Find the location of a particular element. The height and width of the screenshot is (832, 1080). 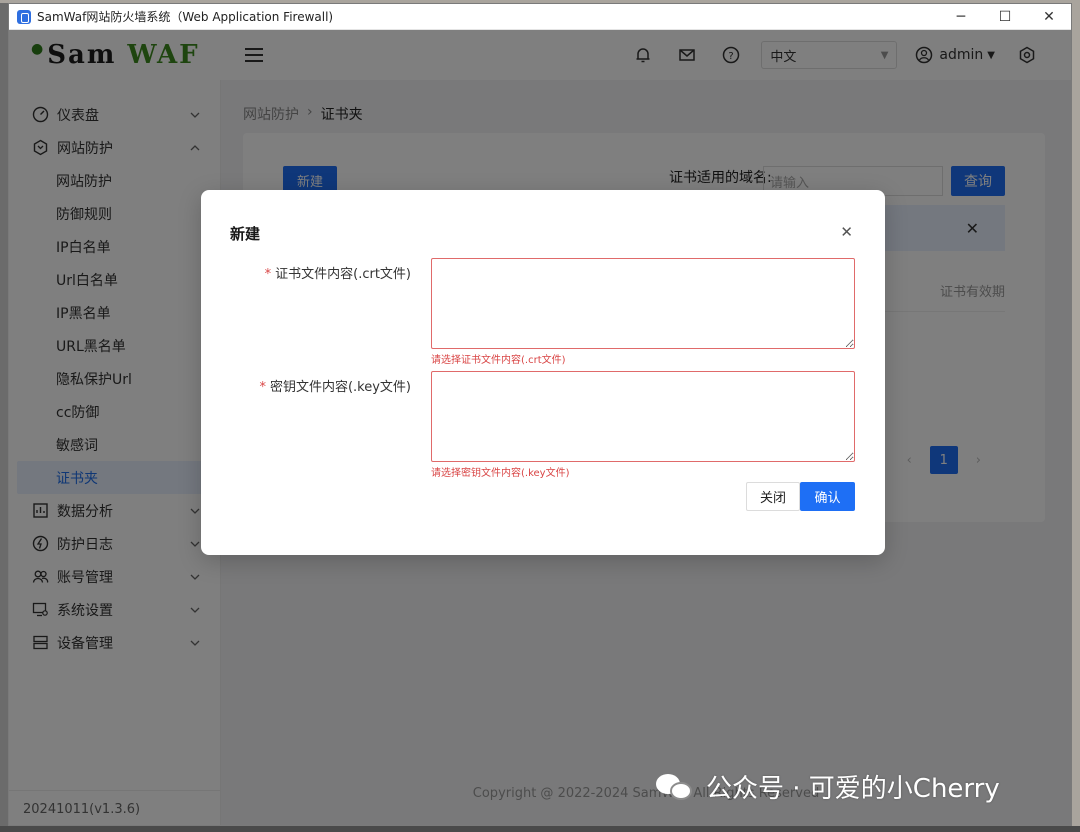

close-icon: ✕ is located at coordinates (846, 232).